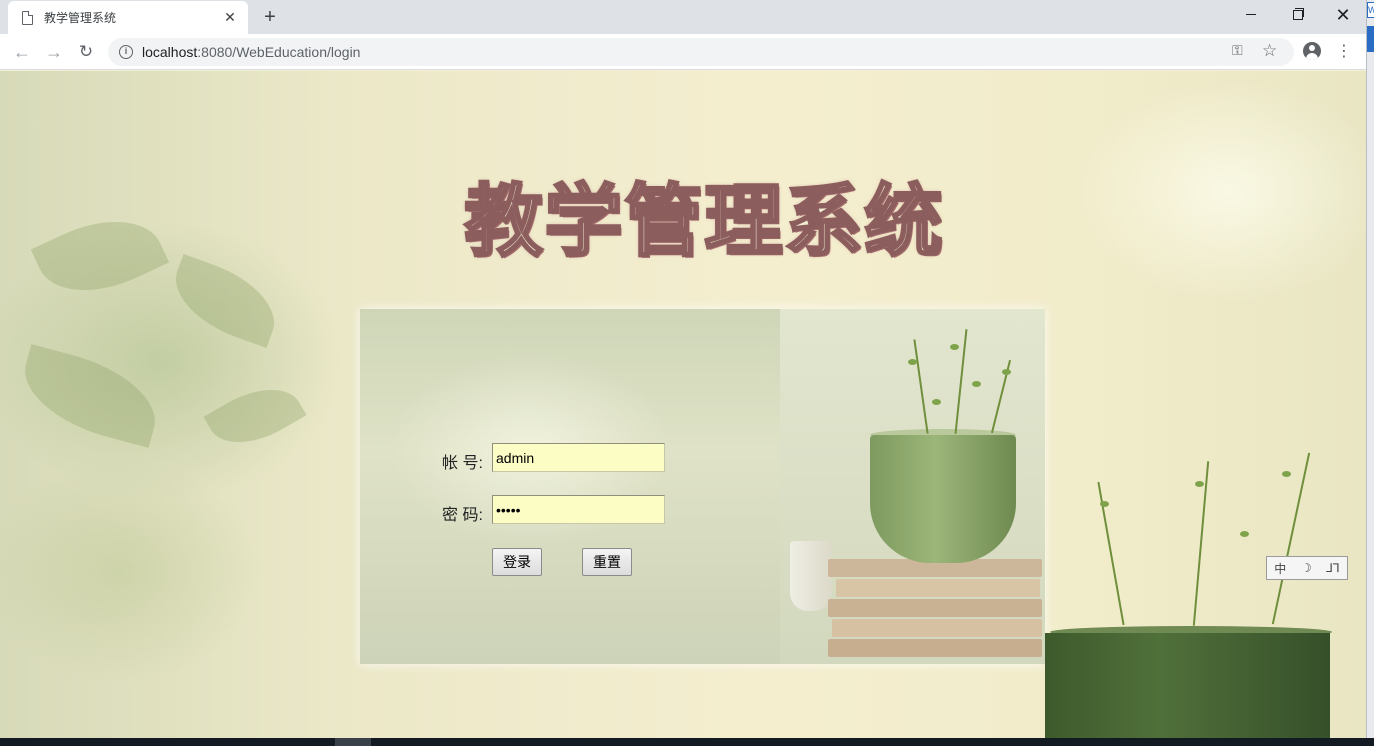  Describe the element at coordinates (1251, 15) in the screenshot. I see `window-minimize-button` at that location.